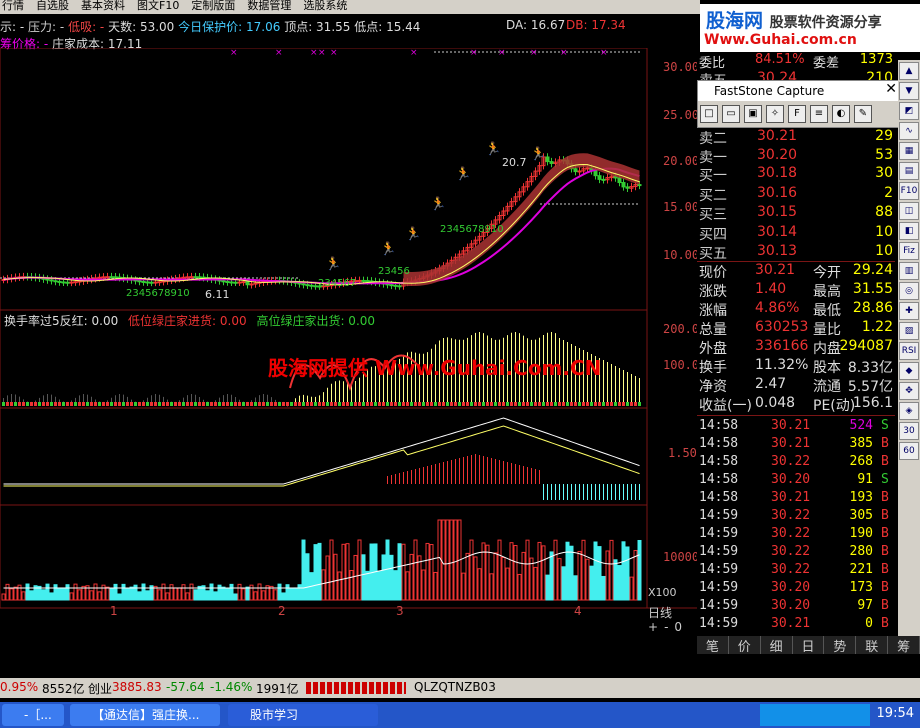  What do you see at coordinates (273, 7) in the screenshot?
I see `menu-item-5: 数据管理` at bounding box center [273, 7].